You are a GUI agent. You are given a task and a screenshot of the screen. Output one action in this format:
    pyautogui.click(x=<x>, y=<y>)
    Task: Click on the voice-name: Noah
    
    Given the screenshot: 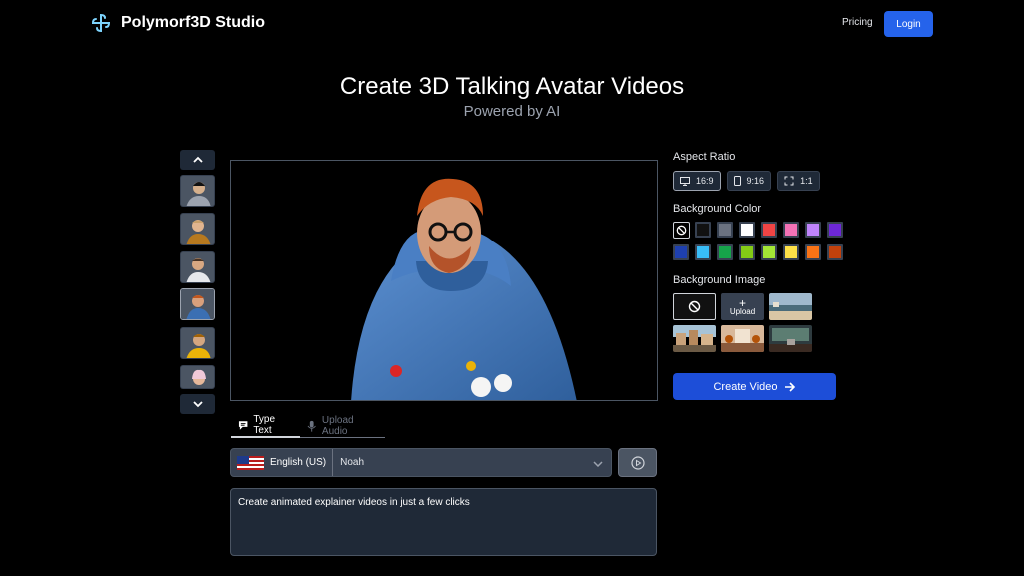 What is the action you would take?
    pyautogui.click(x=352, y=462)
    